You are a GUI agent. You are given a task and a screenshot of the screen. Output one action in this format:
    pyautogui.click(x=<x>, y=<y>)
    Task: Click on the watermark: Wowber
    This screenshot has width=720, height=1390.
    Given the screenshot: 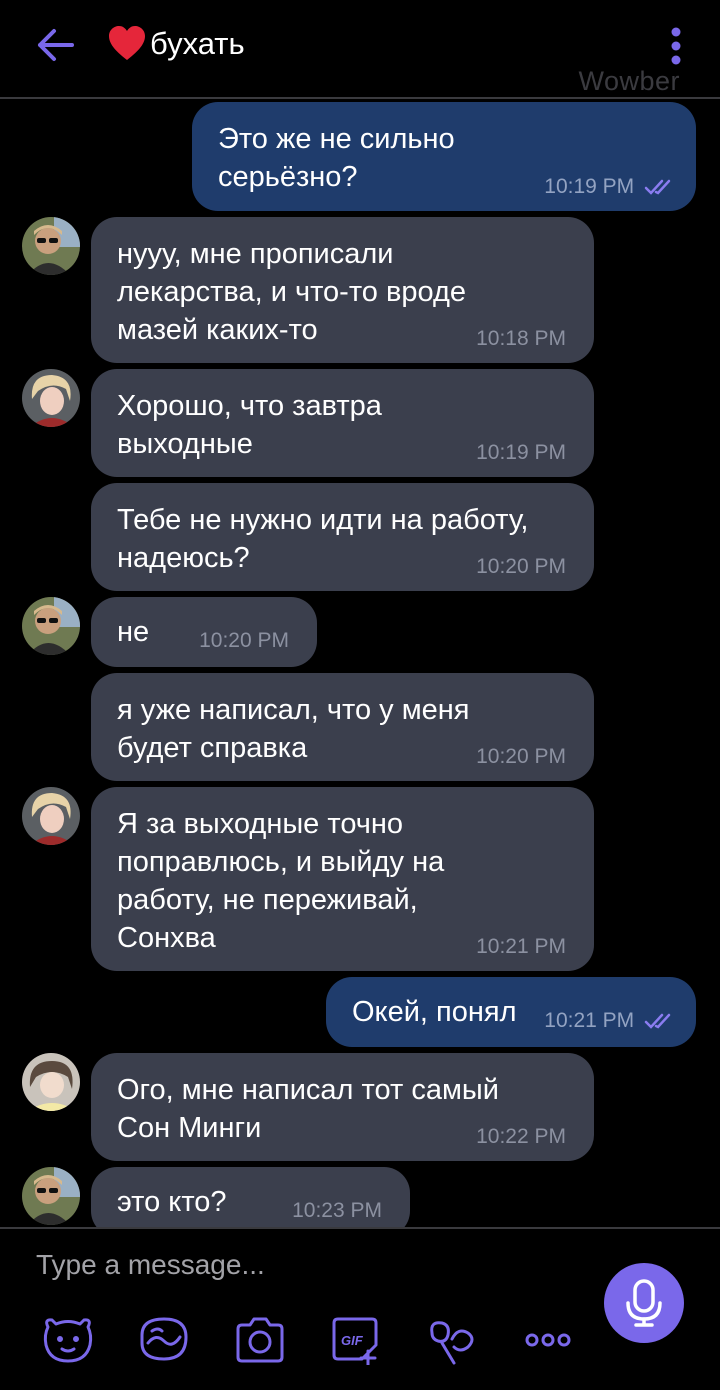 What is the action you would take?
    pyautogui.click(x=629, y=81)
    